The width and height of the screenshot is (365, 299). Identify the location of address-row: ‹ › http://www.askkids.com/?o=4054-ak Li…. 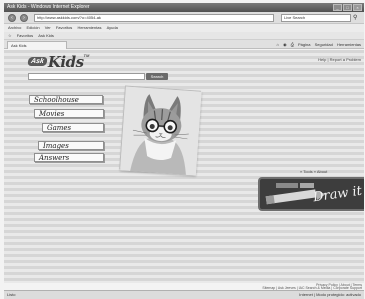
(184, 18).